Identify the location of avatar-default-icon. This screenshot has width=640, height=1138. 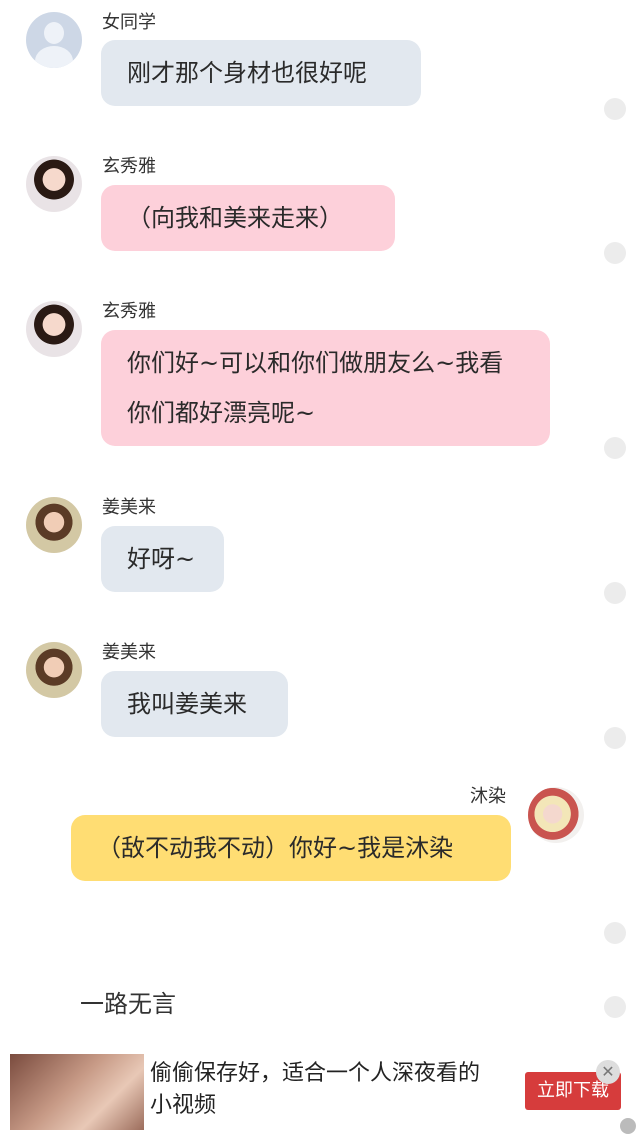
(54, 40).